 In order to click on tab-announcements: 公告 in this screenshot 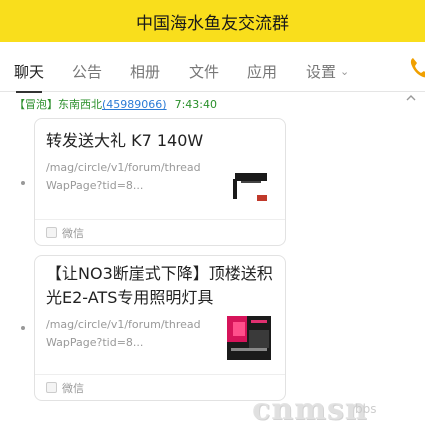, I will do `click(87, 67)`.